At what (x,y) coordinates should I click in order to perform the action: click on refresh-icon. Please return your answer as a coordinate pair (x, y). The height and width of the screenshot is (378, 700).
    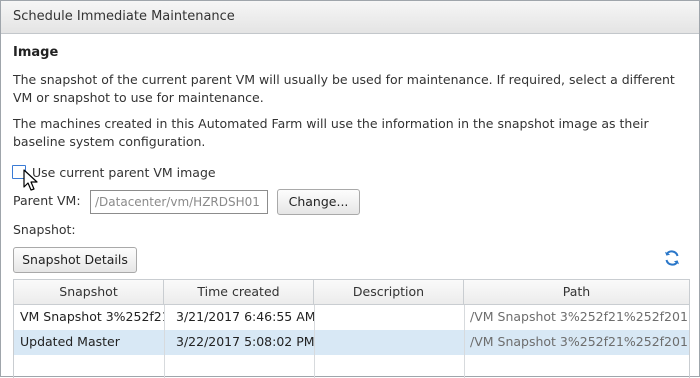
    Looking at the image, I should click on (672, 258).